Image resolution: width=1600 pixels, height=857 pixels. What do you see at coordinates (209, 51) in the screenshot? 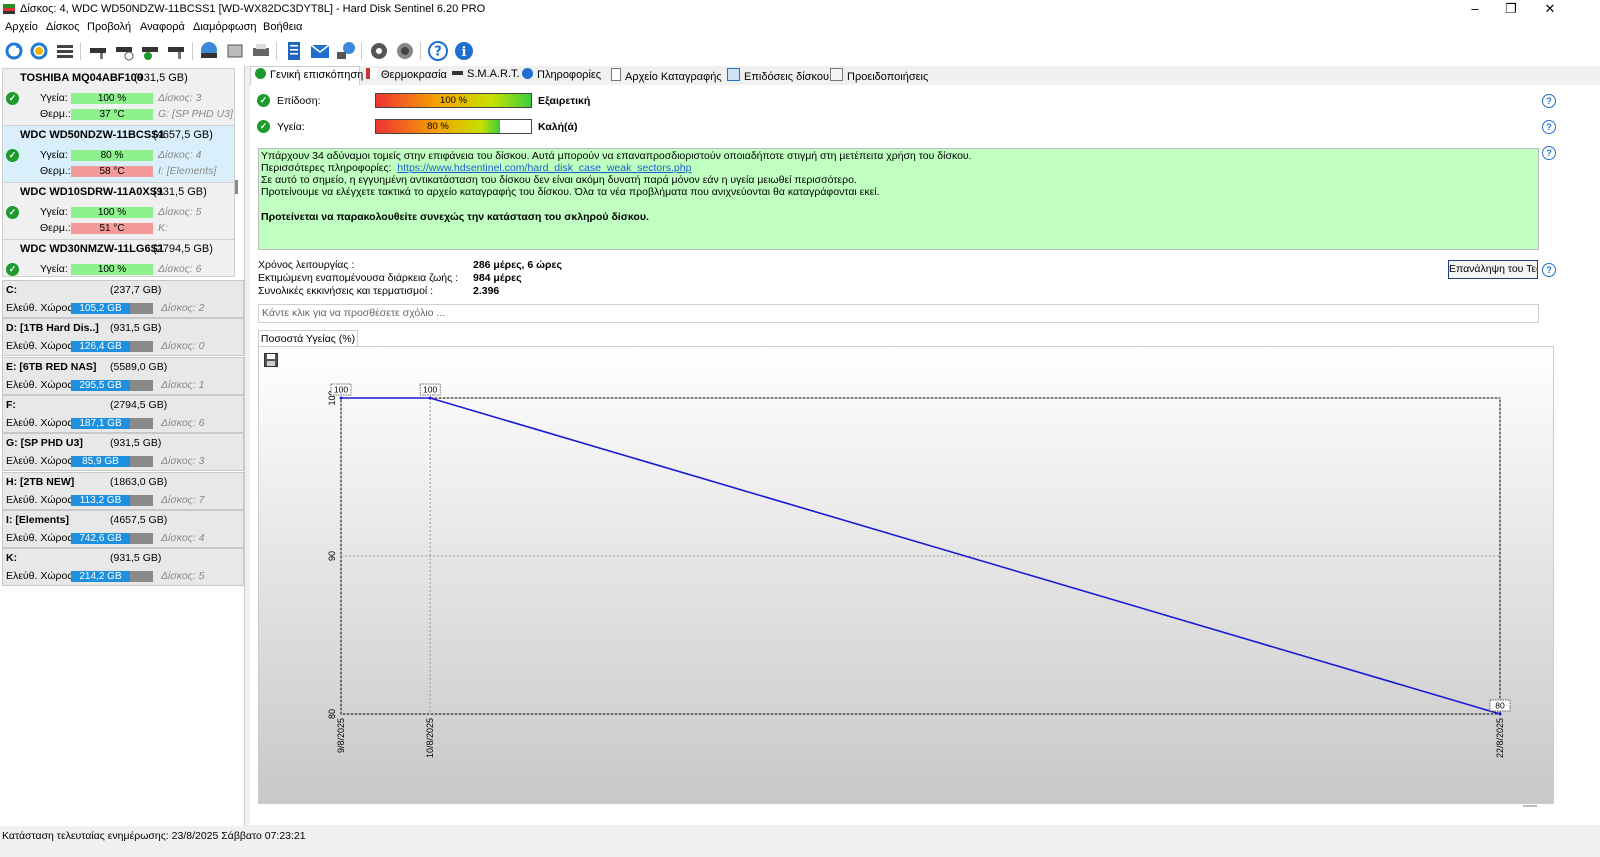
I see `globe-disk-icon` at bounding box center [209, 51].